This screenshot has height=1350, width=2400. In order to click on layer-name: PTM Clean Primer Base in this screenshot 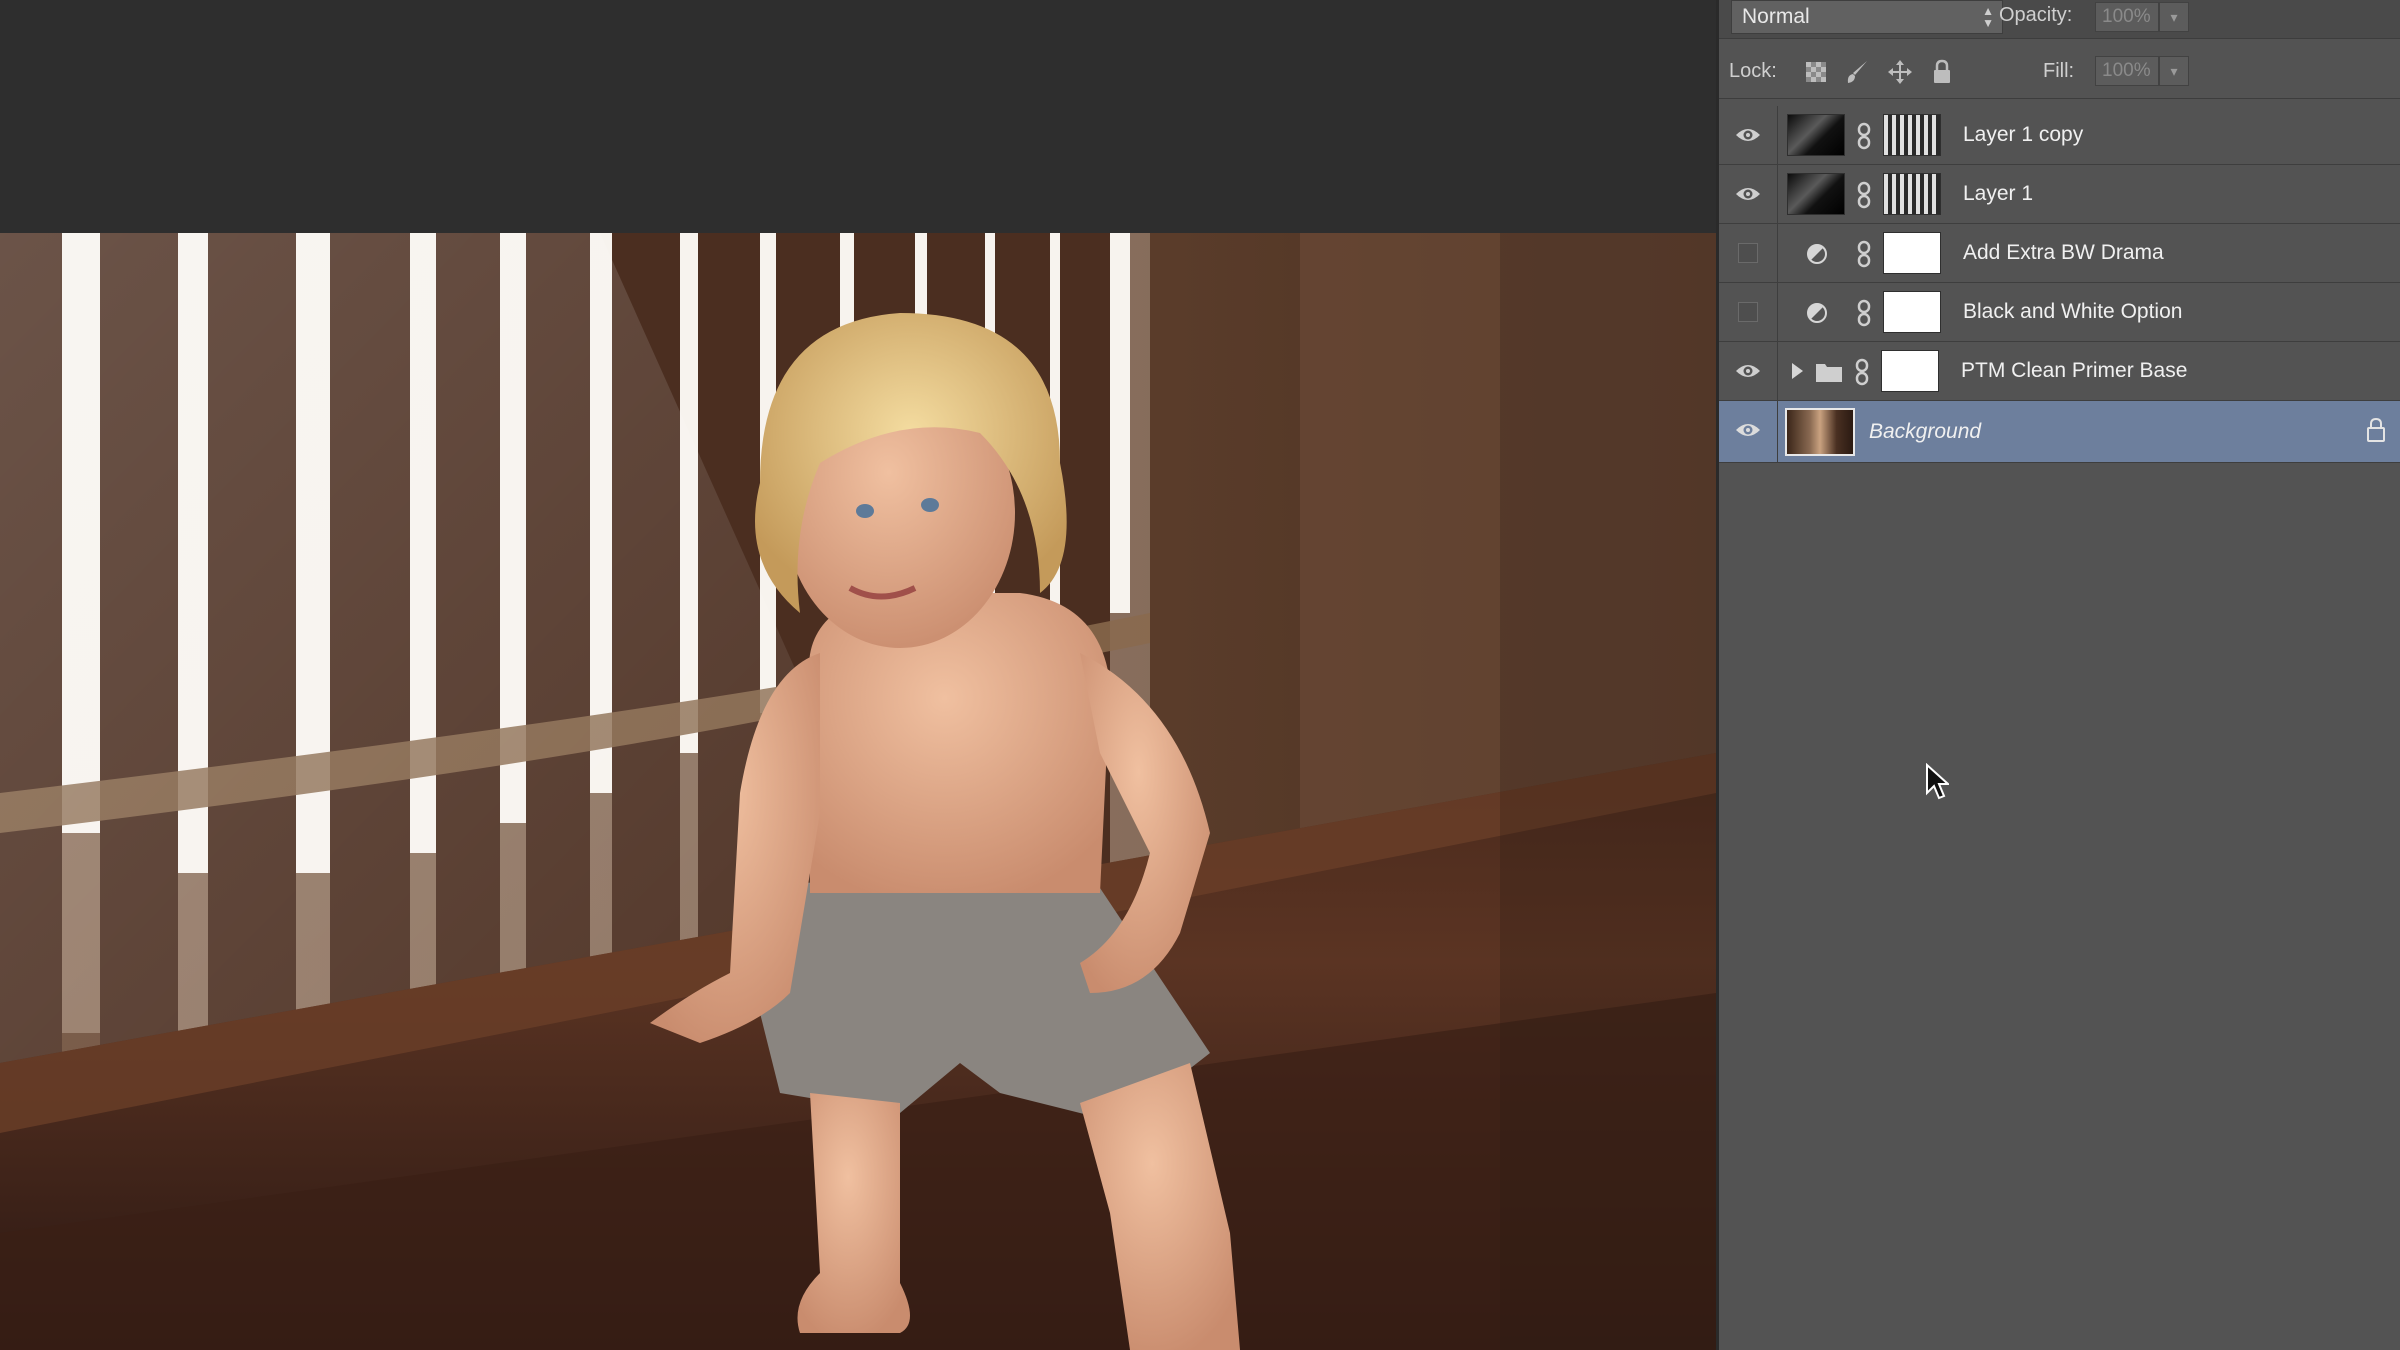, I will do `click(2074, 371)`.